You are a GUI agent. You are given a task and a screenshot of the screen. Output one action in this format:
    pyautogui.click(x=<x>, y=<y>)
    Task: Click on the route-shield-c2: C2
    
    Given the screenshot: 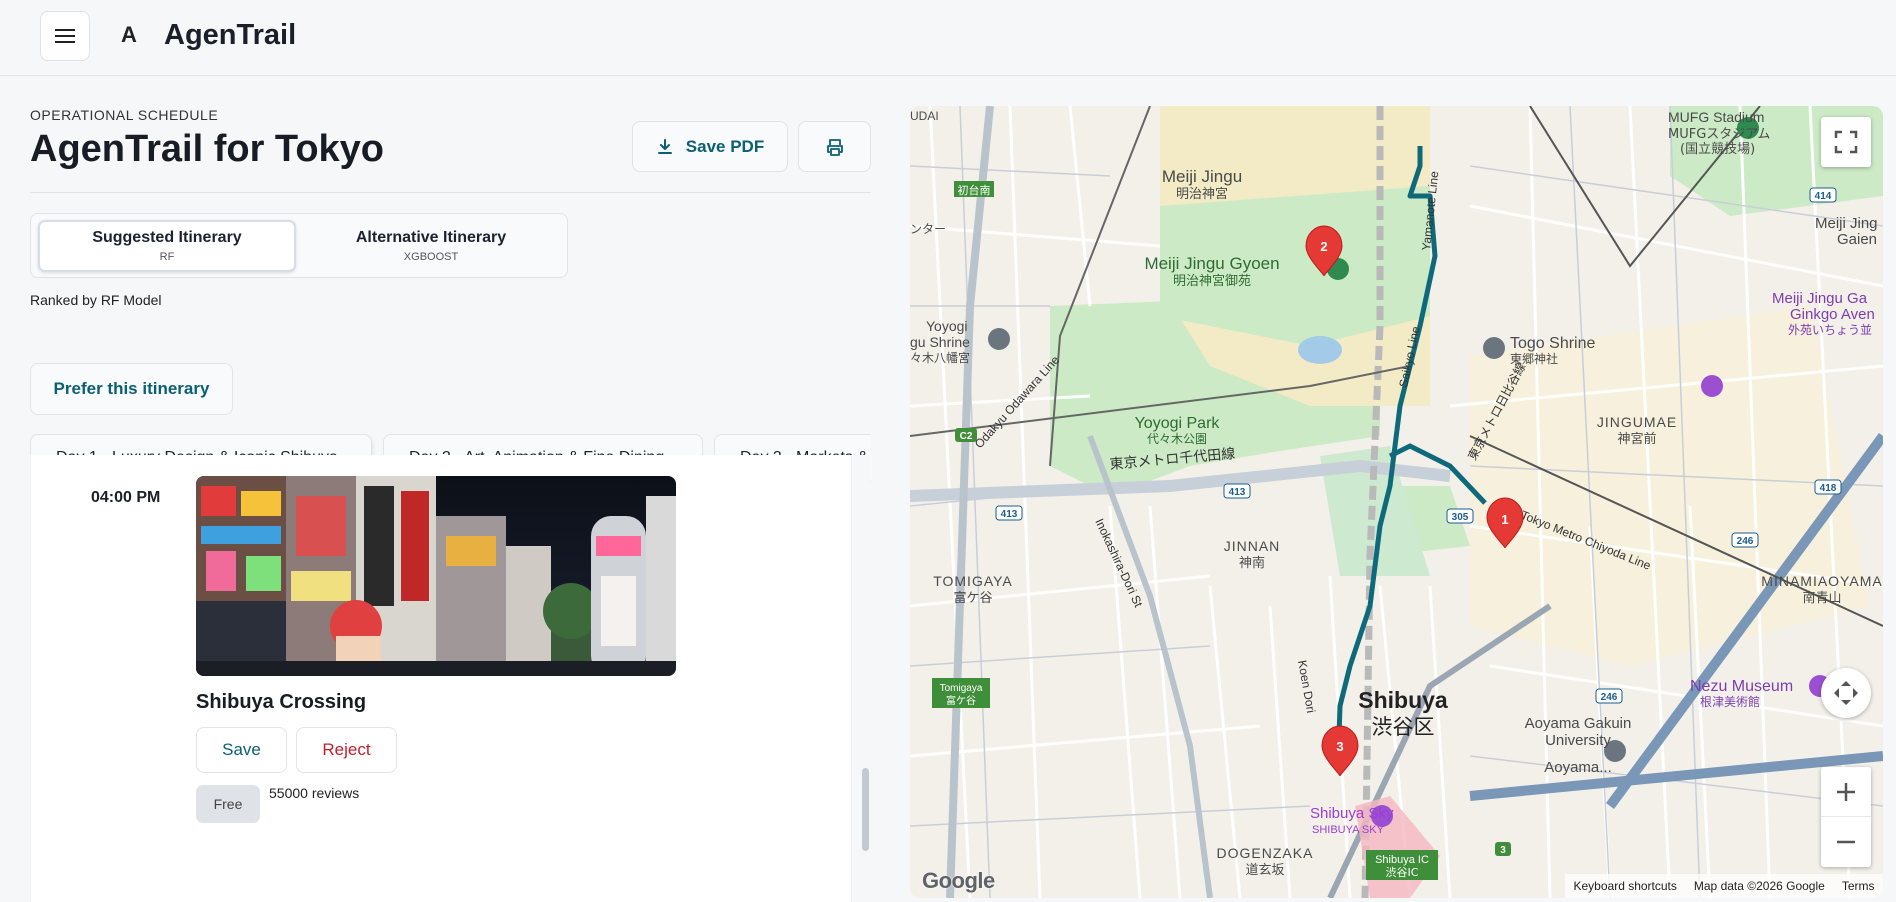 What is the action you would take?
    pyautogui.click(x=966, y=436)
    